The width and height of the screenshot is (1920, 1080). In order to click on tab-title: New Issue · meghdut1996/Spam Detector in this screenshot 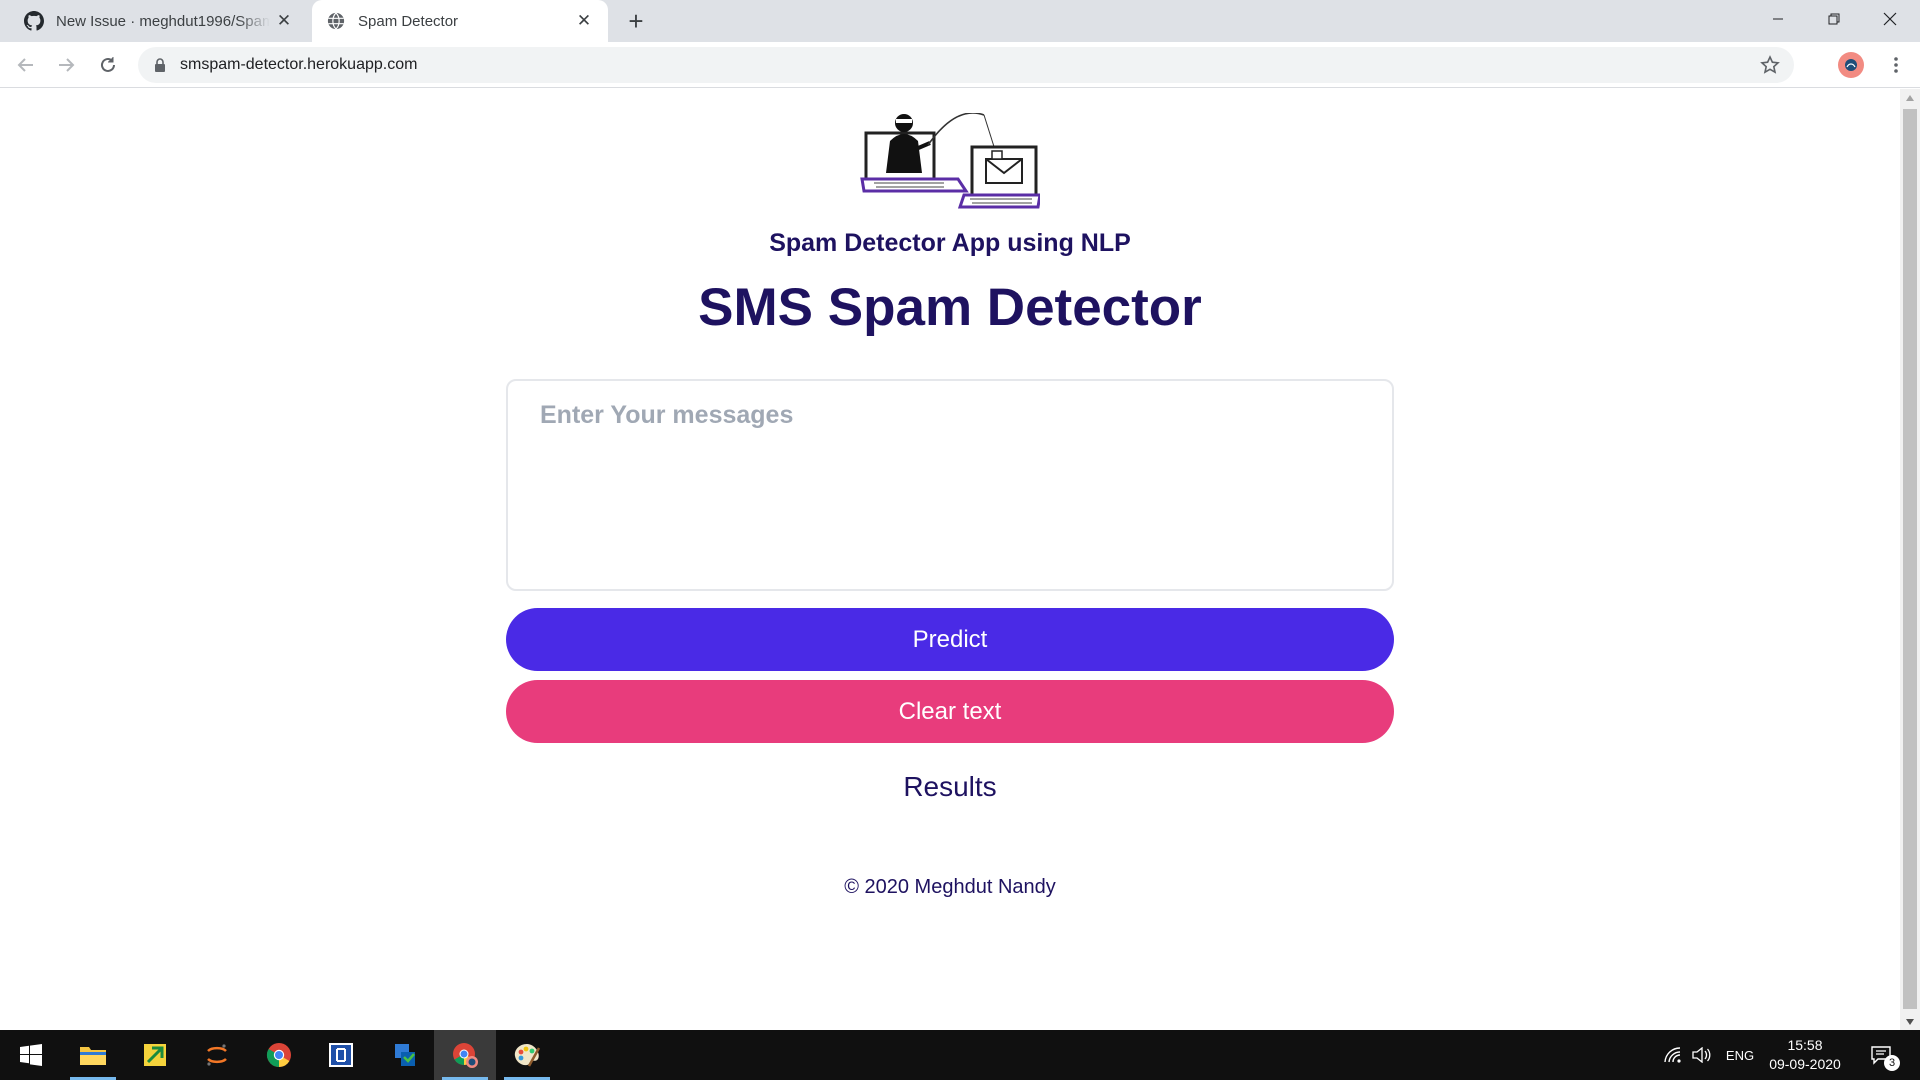, I will do `click(163, 21)`.